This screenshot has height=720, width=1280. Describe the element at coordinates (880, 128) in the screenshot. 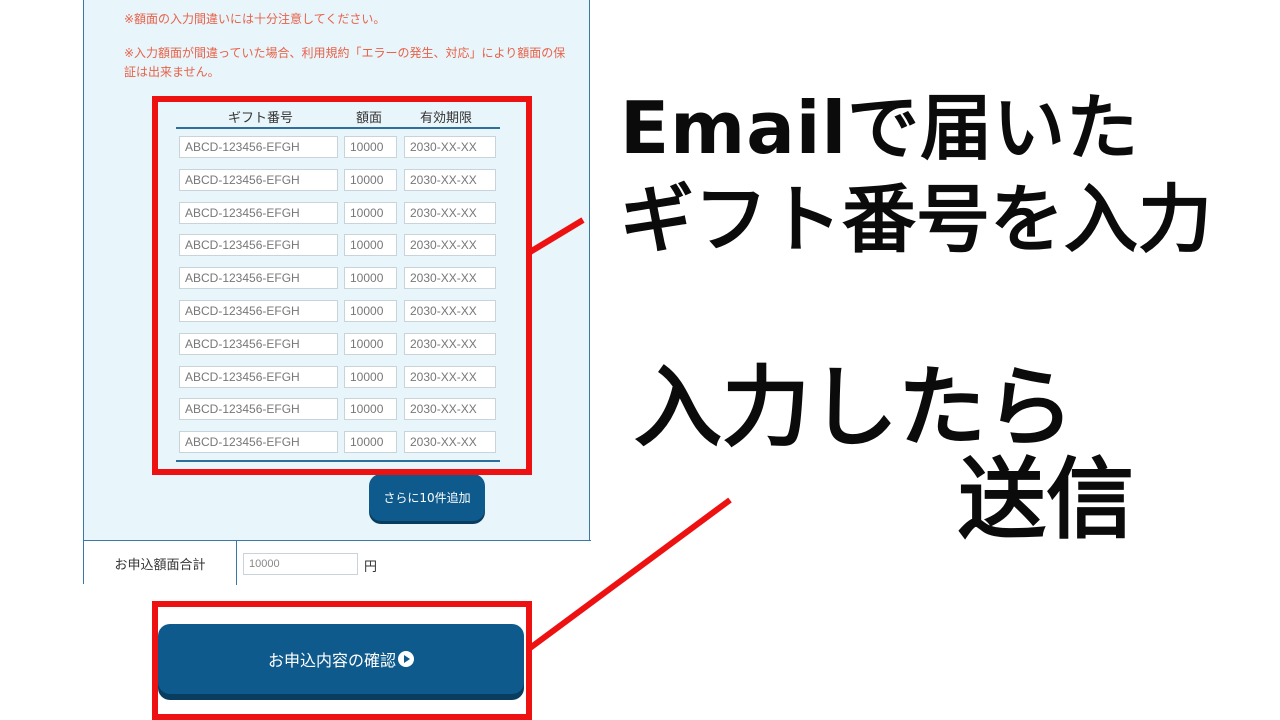

I see `callout-text: Emailで届いた` at that location.